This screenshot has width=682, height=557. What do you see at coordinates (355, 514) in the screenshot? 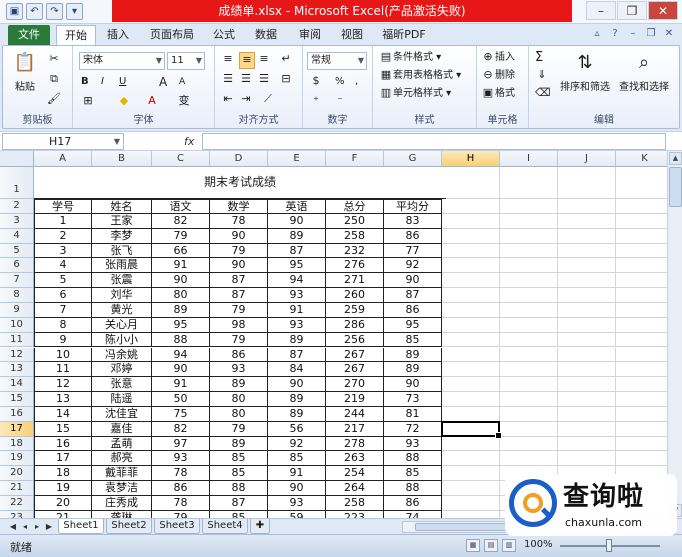
I see `table-cell: 223` at bounding box center [355, 514].